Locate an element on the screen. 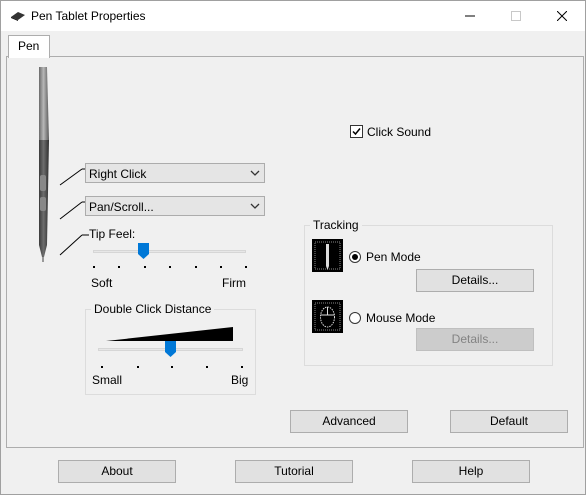 Image resolution: width=586 pixels, height=495 pixels. tip-feel-max-label: Firm is located at coordinates (234, 283).